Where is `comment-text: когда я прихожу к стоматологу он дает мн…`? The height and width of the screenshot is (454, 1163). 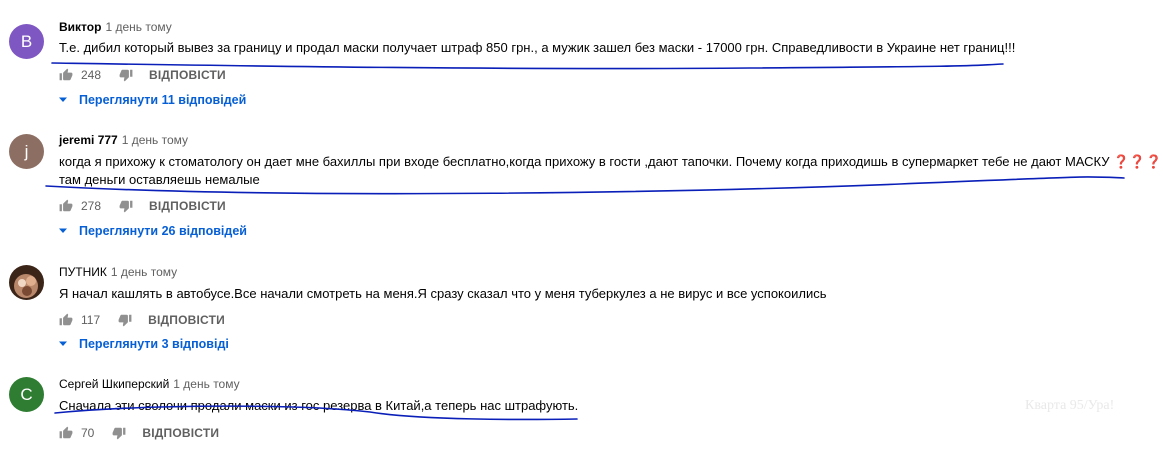 comment-text: когда я прихожу к стоматологу он дает мн… is located at coordinates (610, 171).